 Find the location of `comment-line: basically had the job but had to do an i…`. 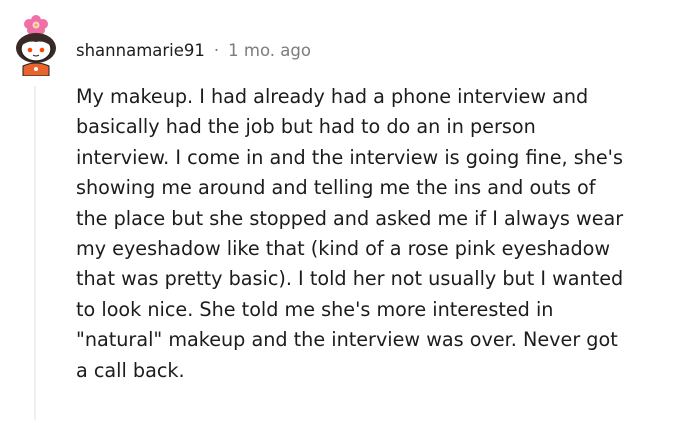

comment-line: basically had the job but had to do an i… is located at coordinates (306, 127).